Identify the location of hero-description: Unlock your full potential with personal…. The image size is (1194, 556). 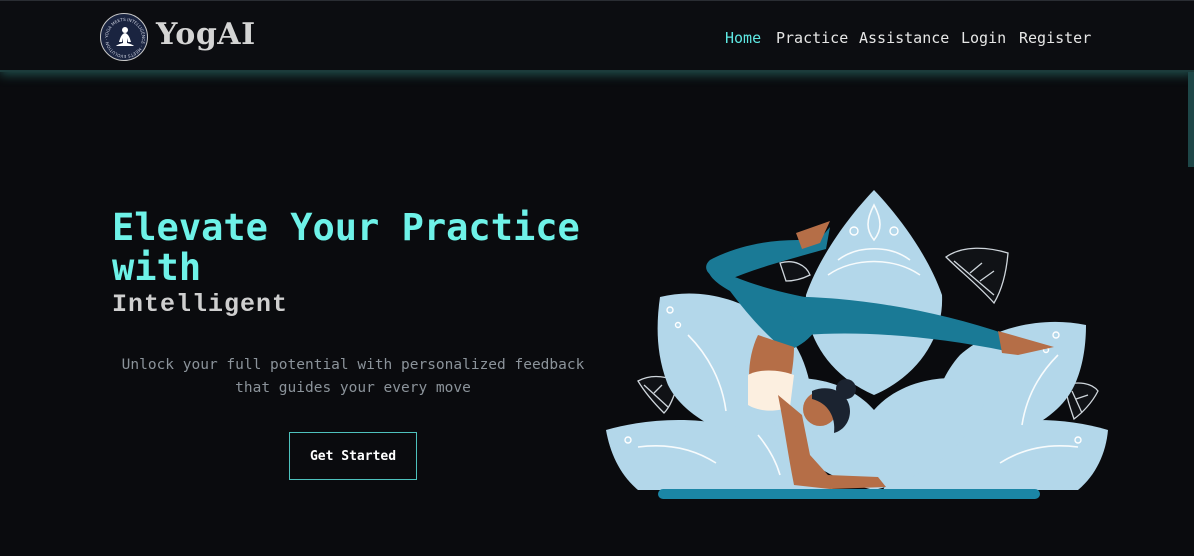
(353, 376).